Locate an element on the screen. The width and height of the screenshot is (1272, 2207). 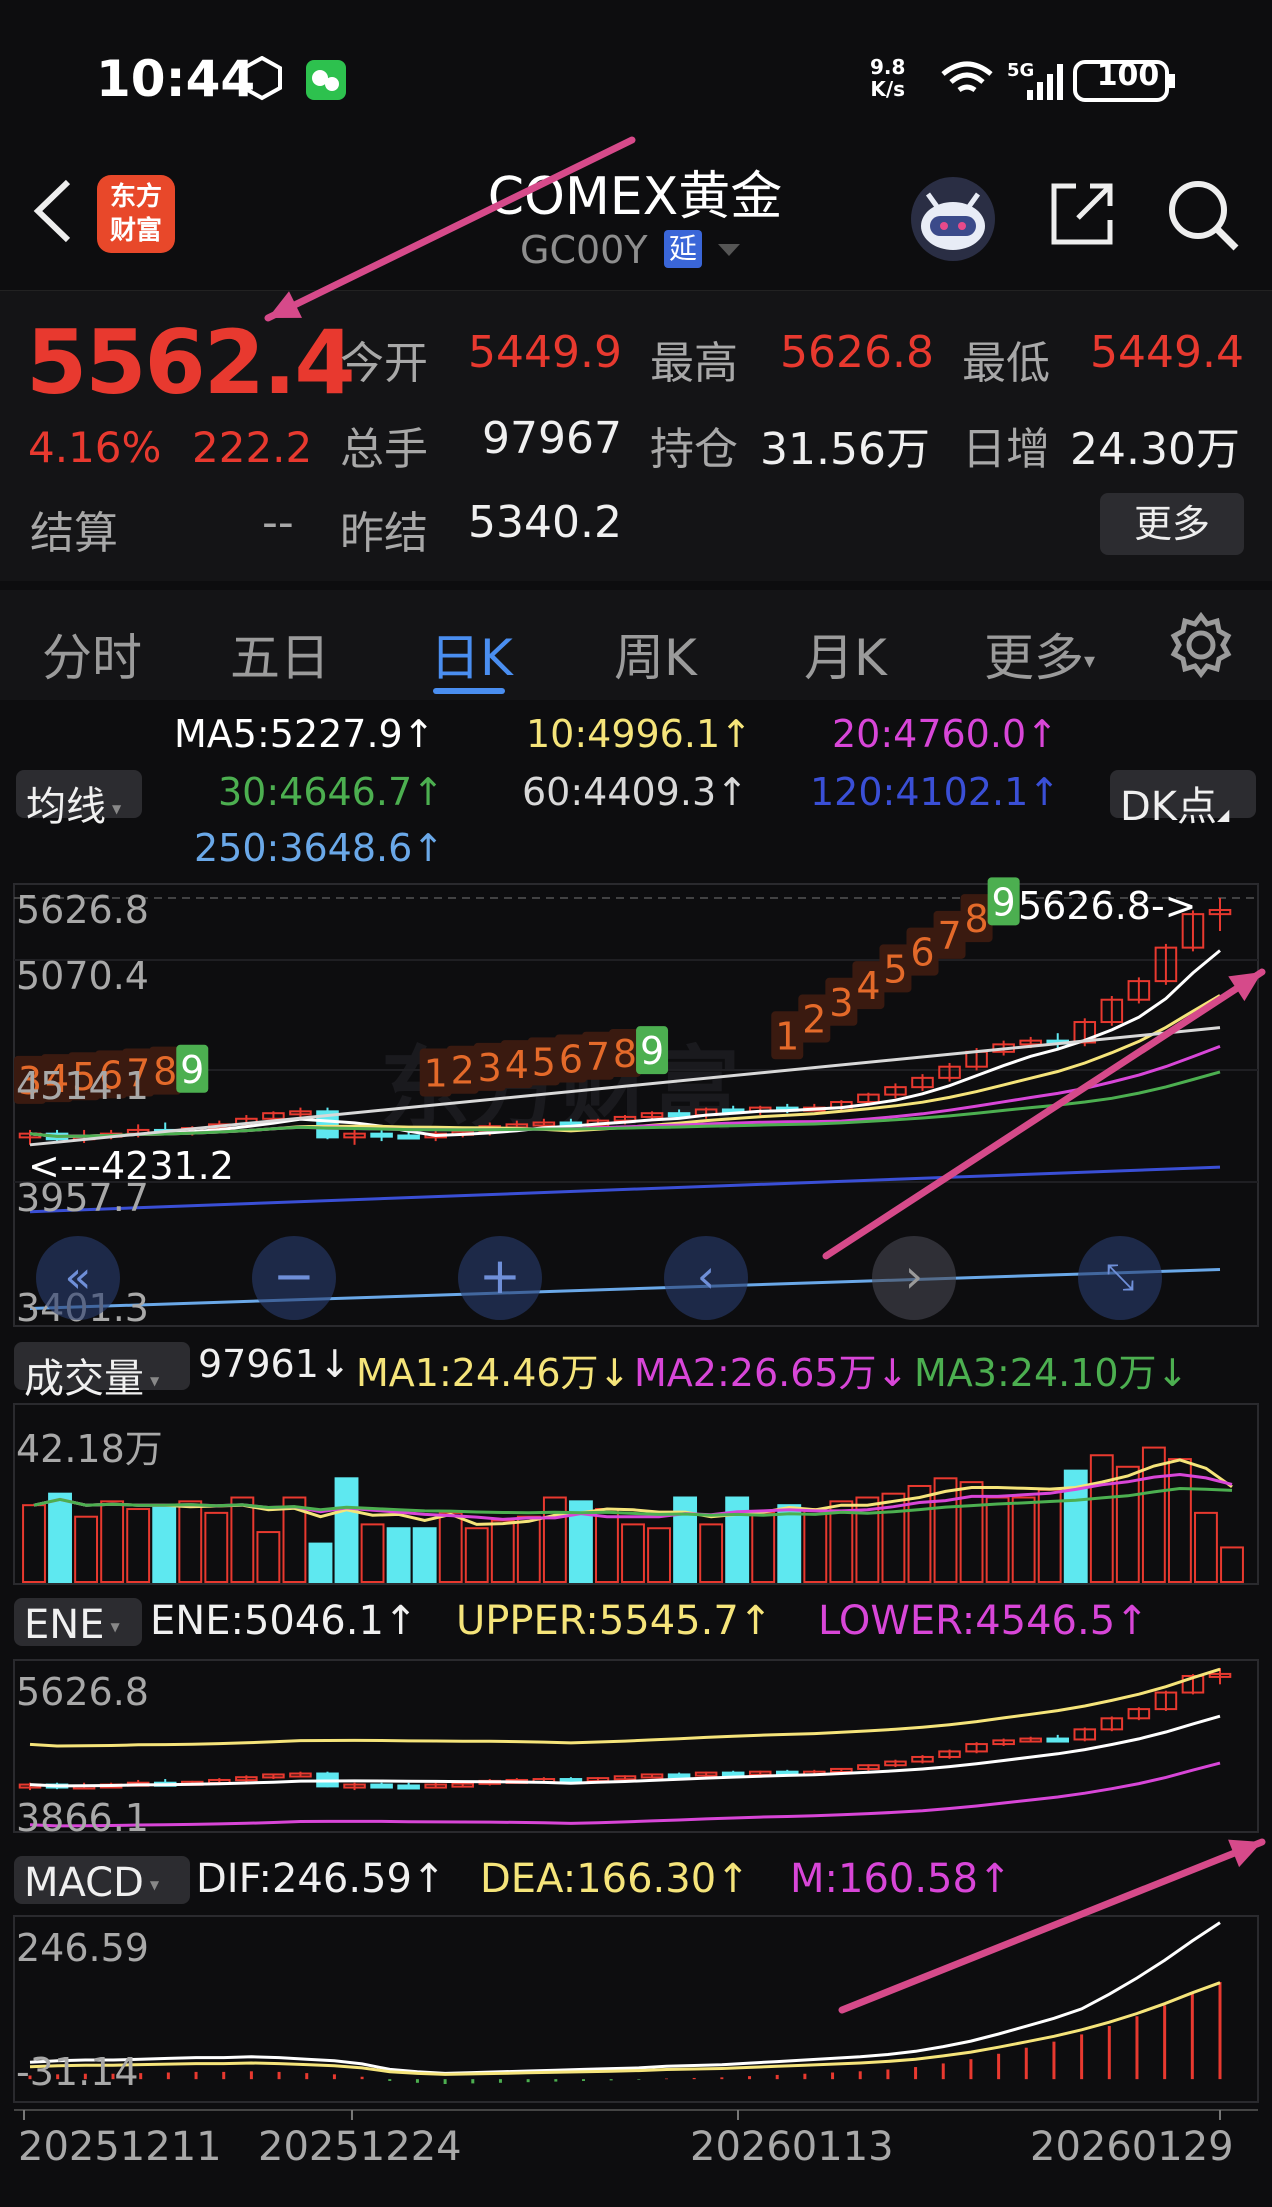
price-tick-top: 5626.8 is located at coordinates (82, 910).